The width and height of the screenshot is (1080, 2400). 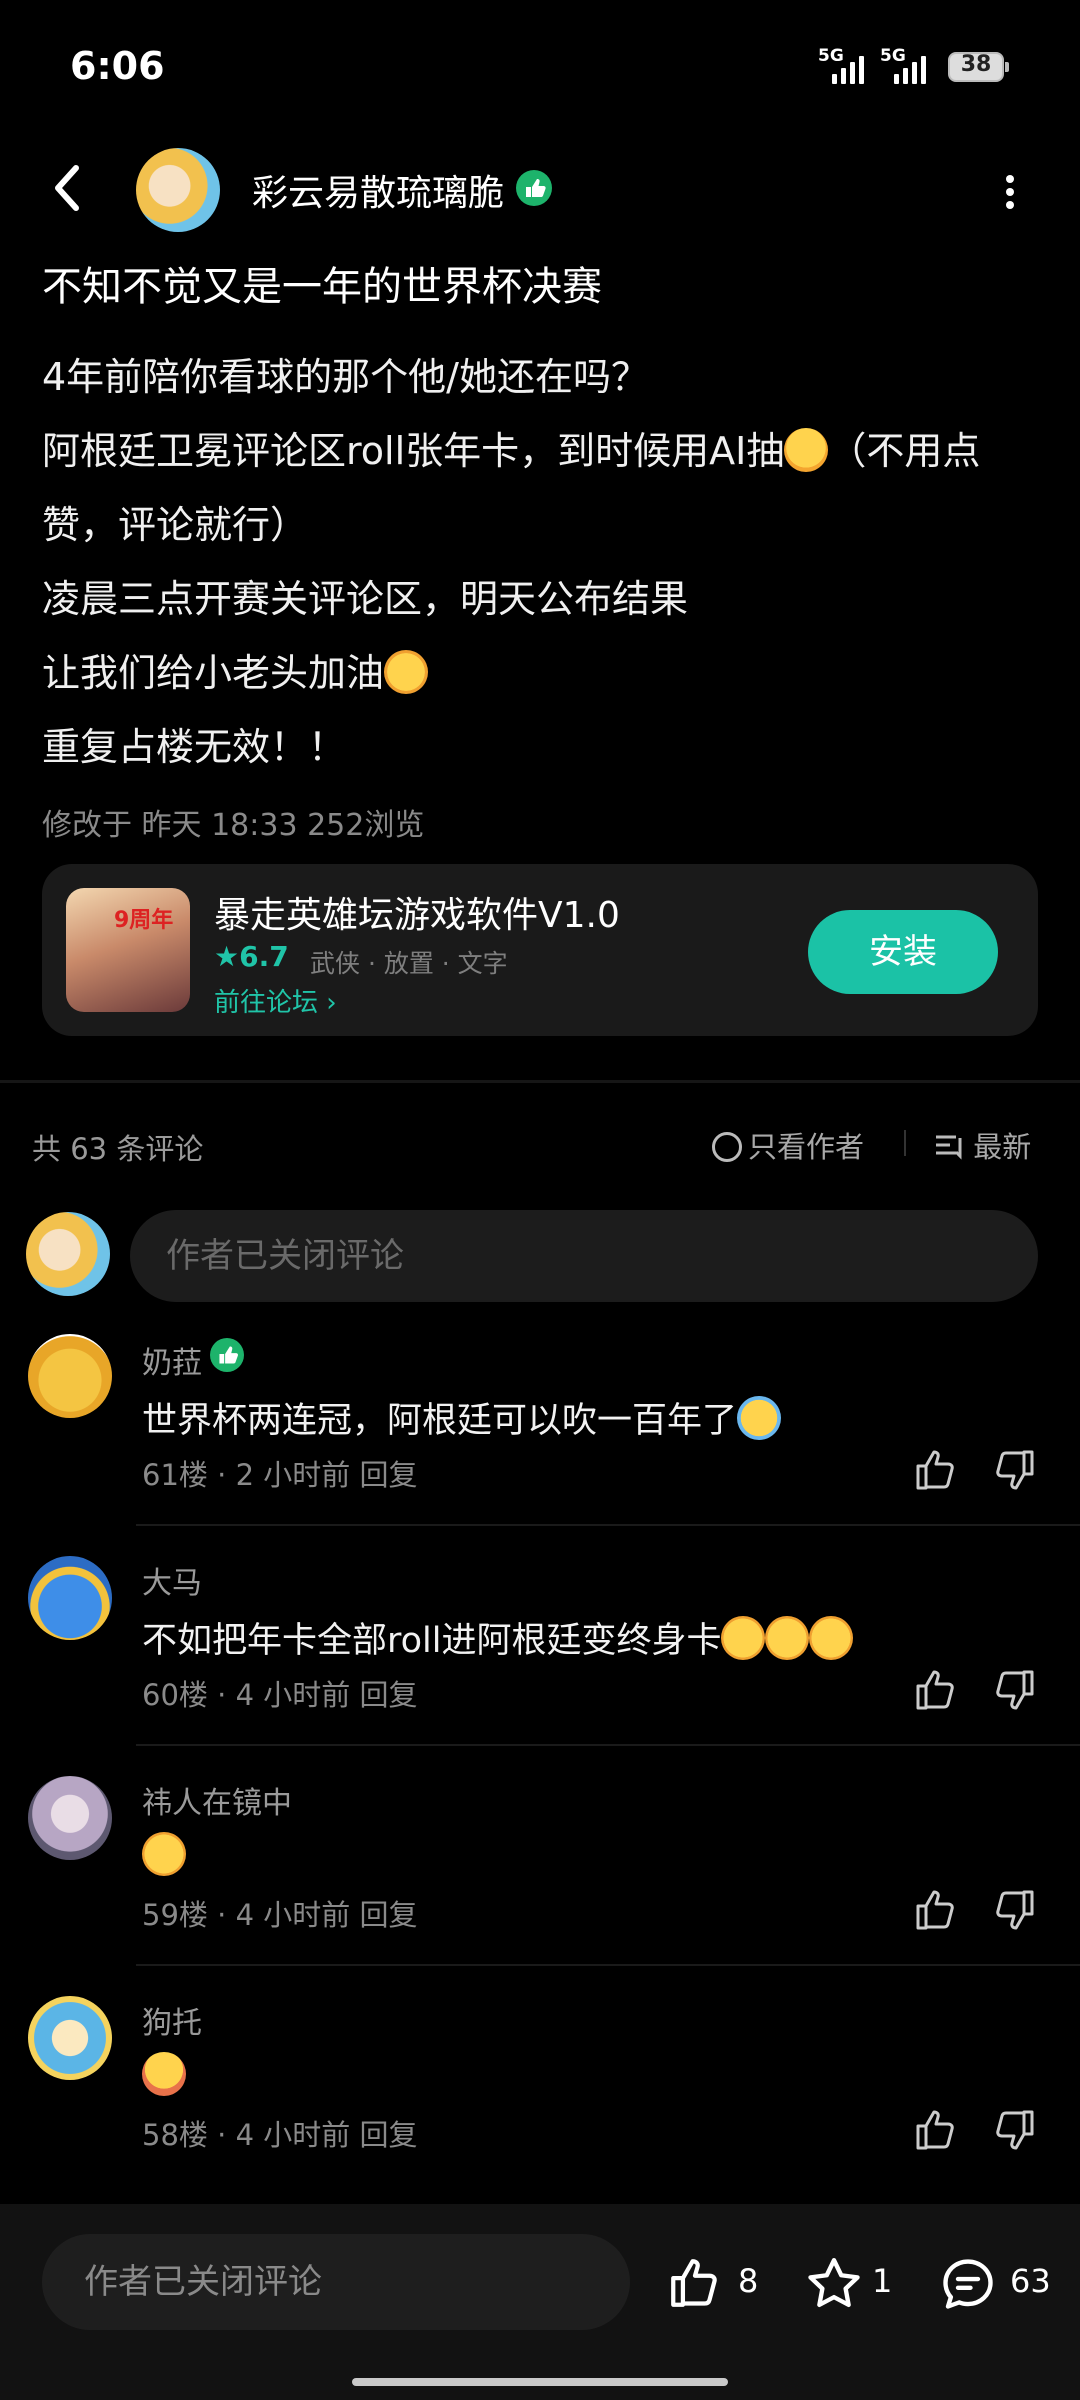 I want to click on shocked-emoji-icon, so click(x=406, y=672).